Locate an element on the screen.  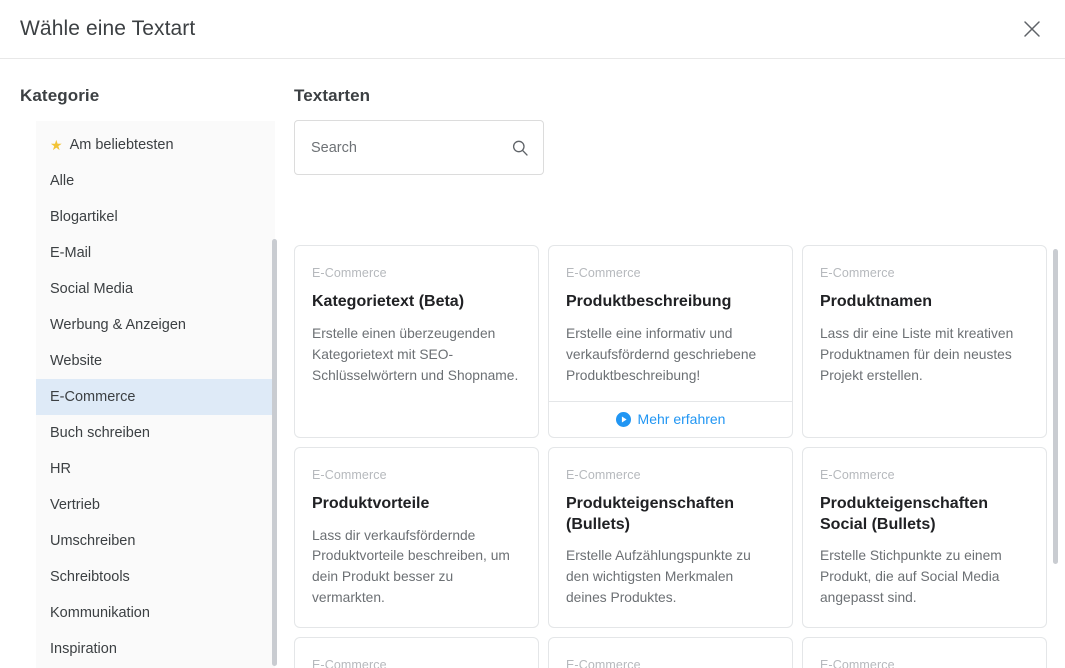
sidebar-item-alle: Alle is located at coordinates (155, 181).